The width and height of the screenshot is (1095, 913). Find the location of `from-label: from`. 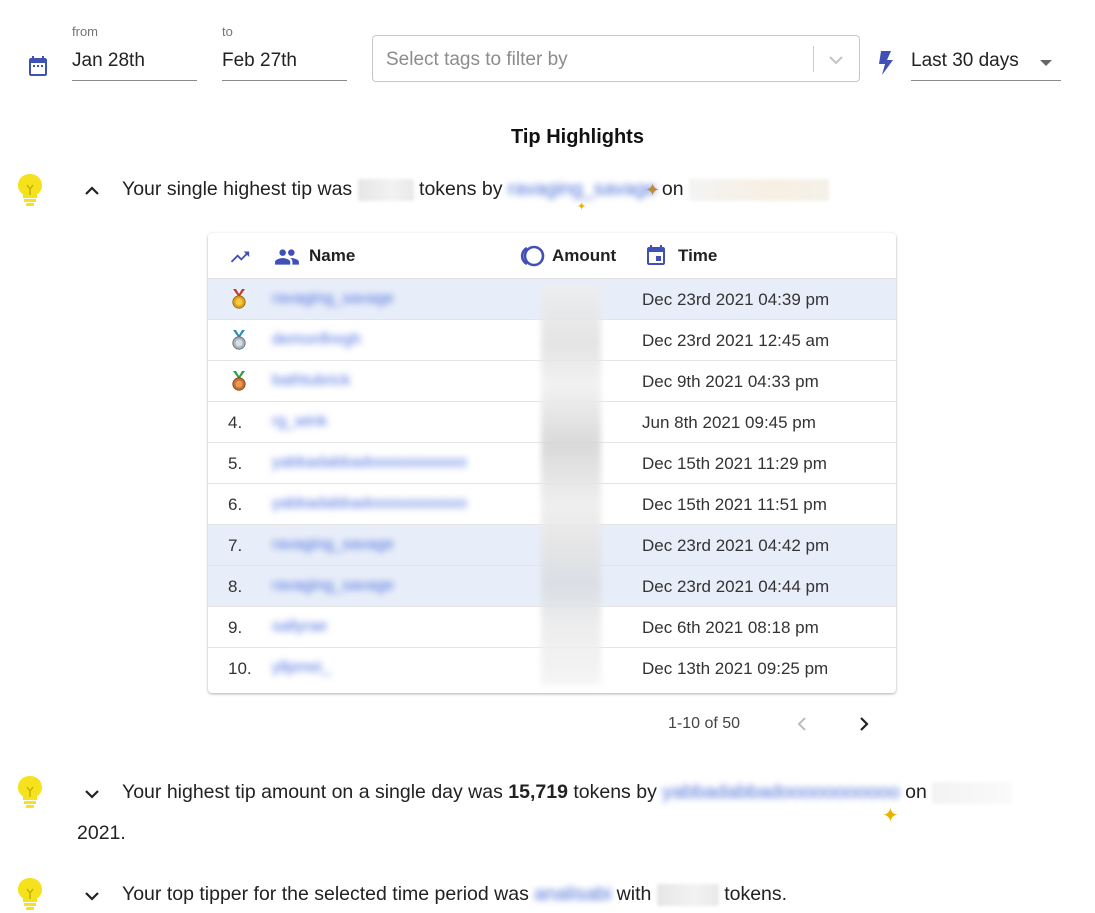

from-label: from is located at coordinates (85, 31).